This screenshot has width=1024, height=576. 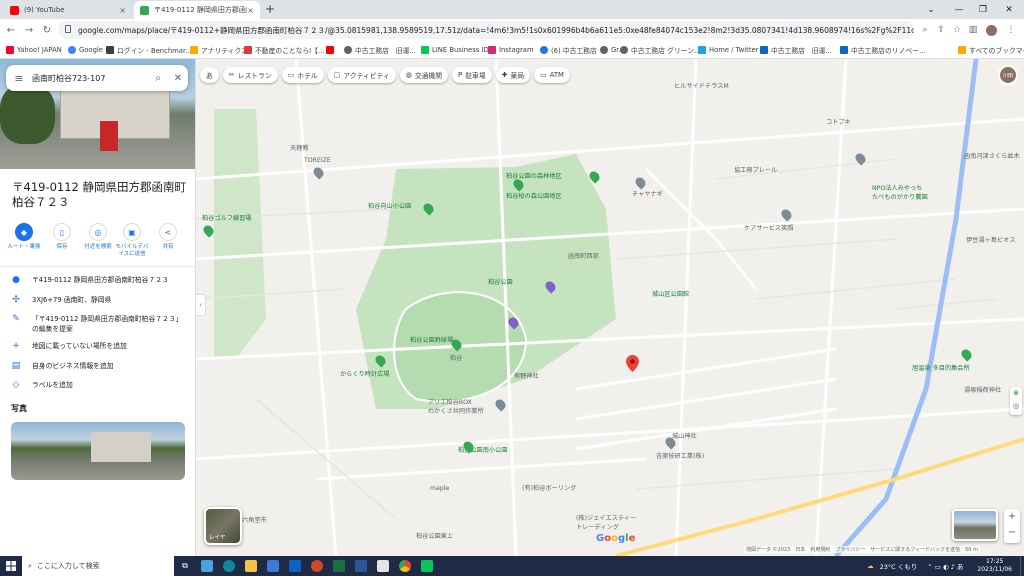 What do you see at coordinates (201, 305) in the screenshot?
I see `collapse-panel-button: ‹` at bounding box center [201, 305].